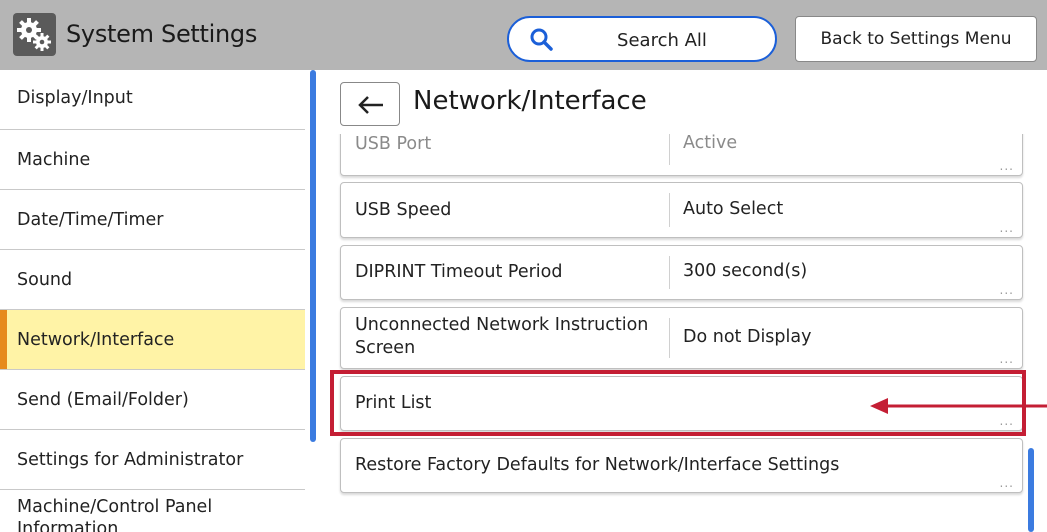 Image resolution: width=1047 pixels, height=532 pixels. What do you see at coordinates (90, 220) in the screenshot?
I see `sidebar-item-label: Date/Time/Timer` at bounding box center [90, 220].